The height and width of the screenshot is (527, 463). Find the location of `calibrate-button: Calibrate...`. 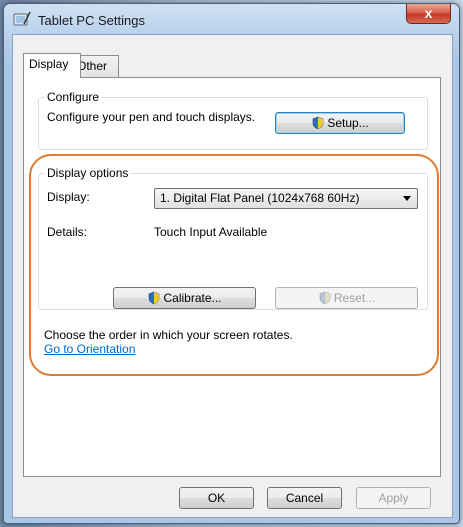

calibrate-button: Calibrate... is located at coordinates (184, 298).